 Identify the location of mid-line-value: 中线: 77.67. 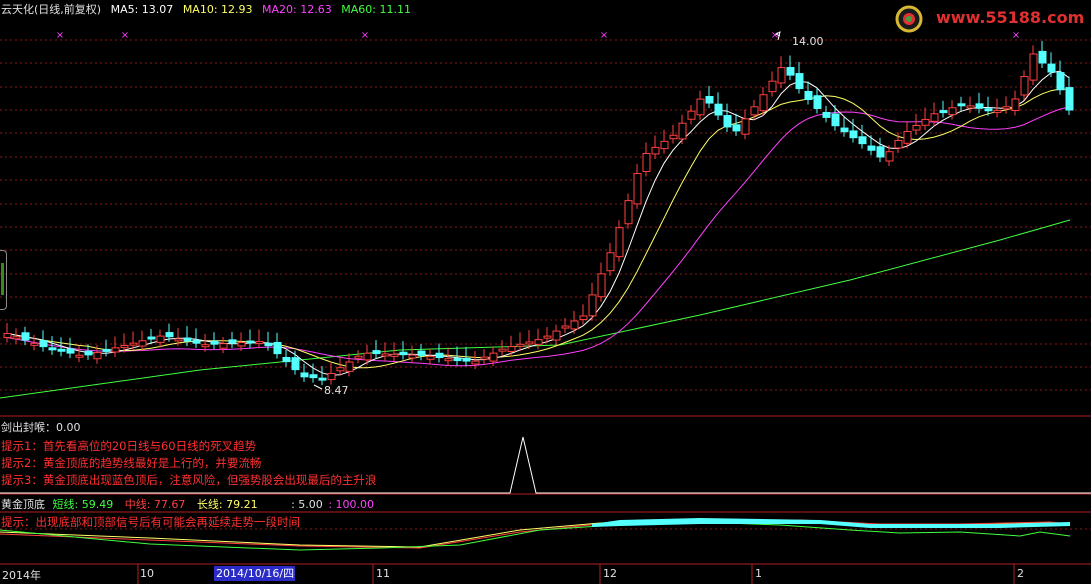
(155, 504).